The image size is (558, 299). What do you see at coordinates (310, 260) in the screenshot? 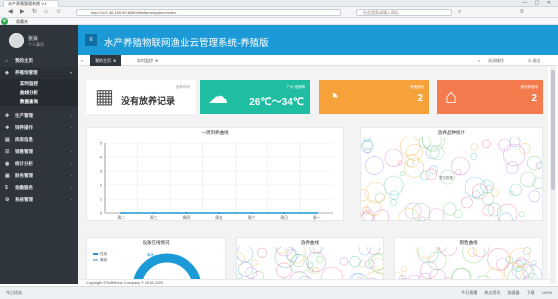
I see `stocking-panel: 放养曲线` at bounding box center [310, 260].